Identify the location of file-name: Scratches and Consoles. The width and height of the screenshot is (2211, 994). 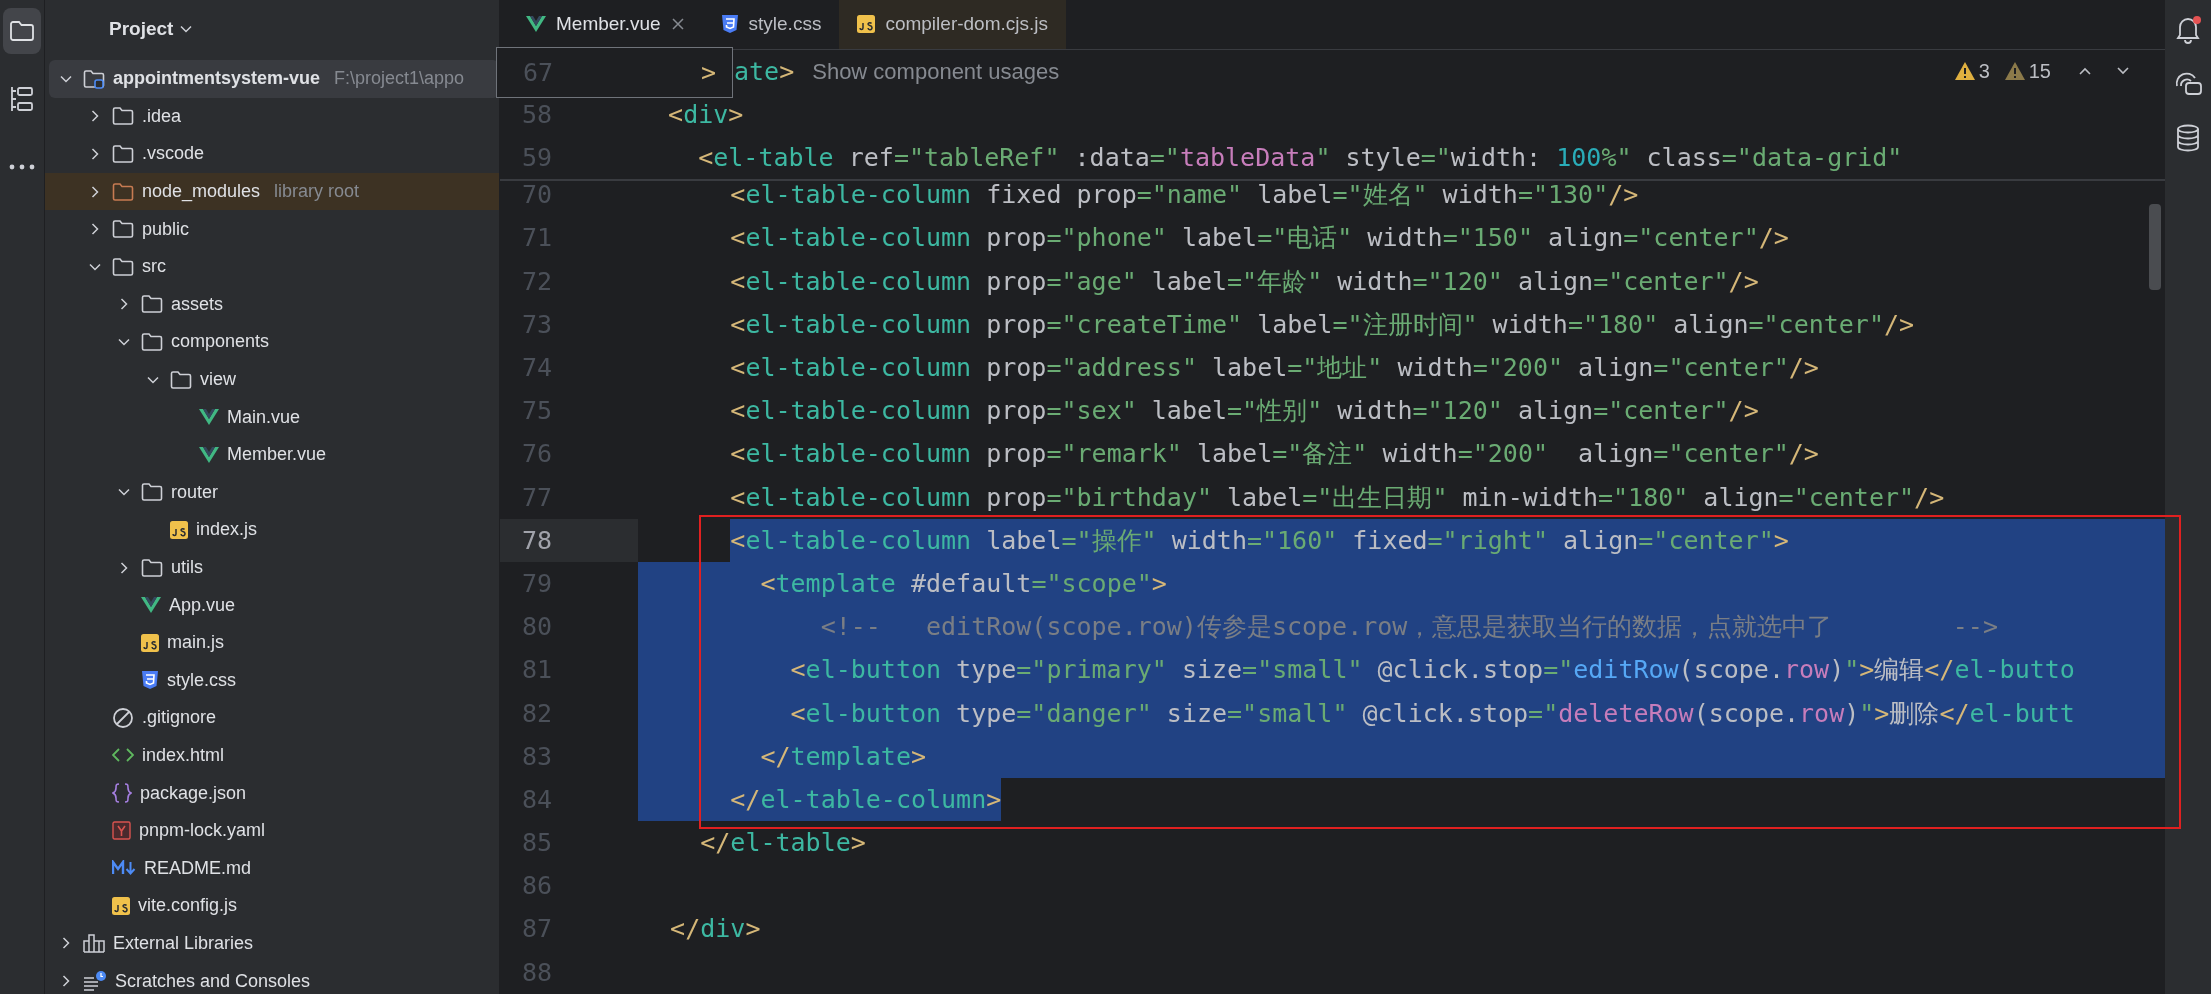
(213, 981).